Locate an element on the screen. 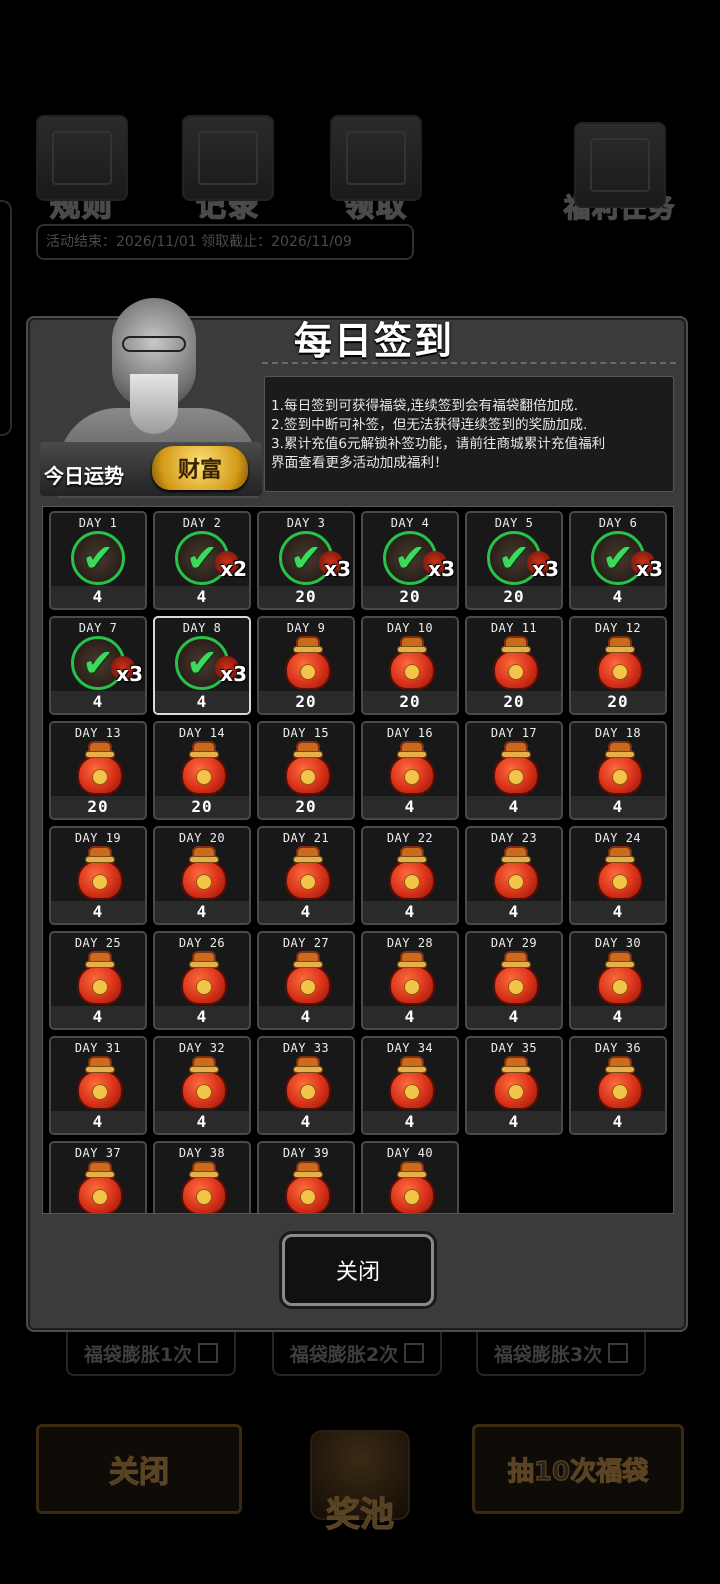  day-cell: DAY 11 20 is located at coordinates (514, 665).